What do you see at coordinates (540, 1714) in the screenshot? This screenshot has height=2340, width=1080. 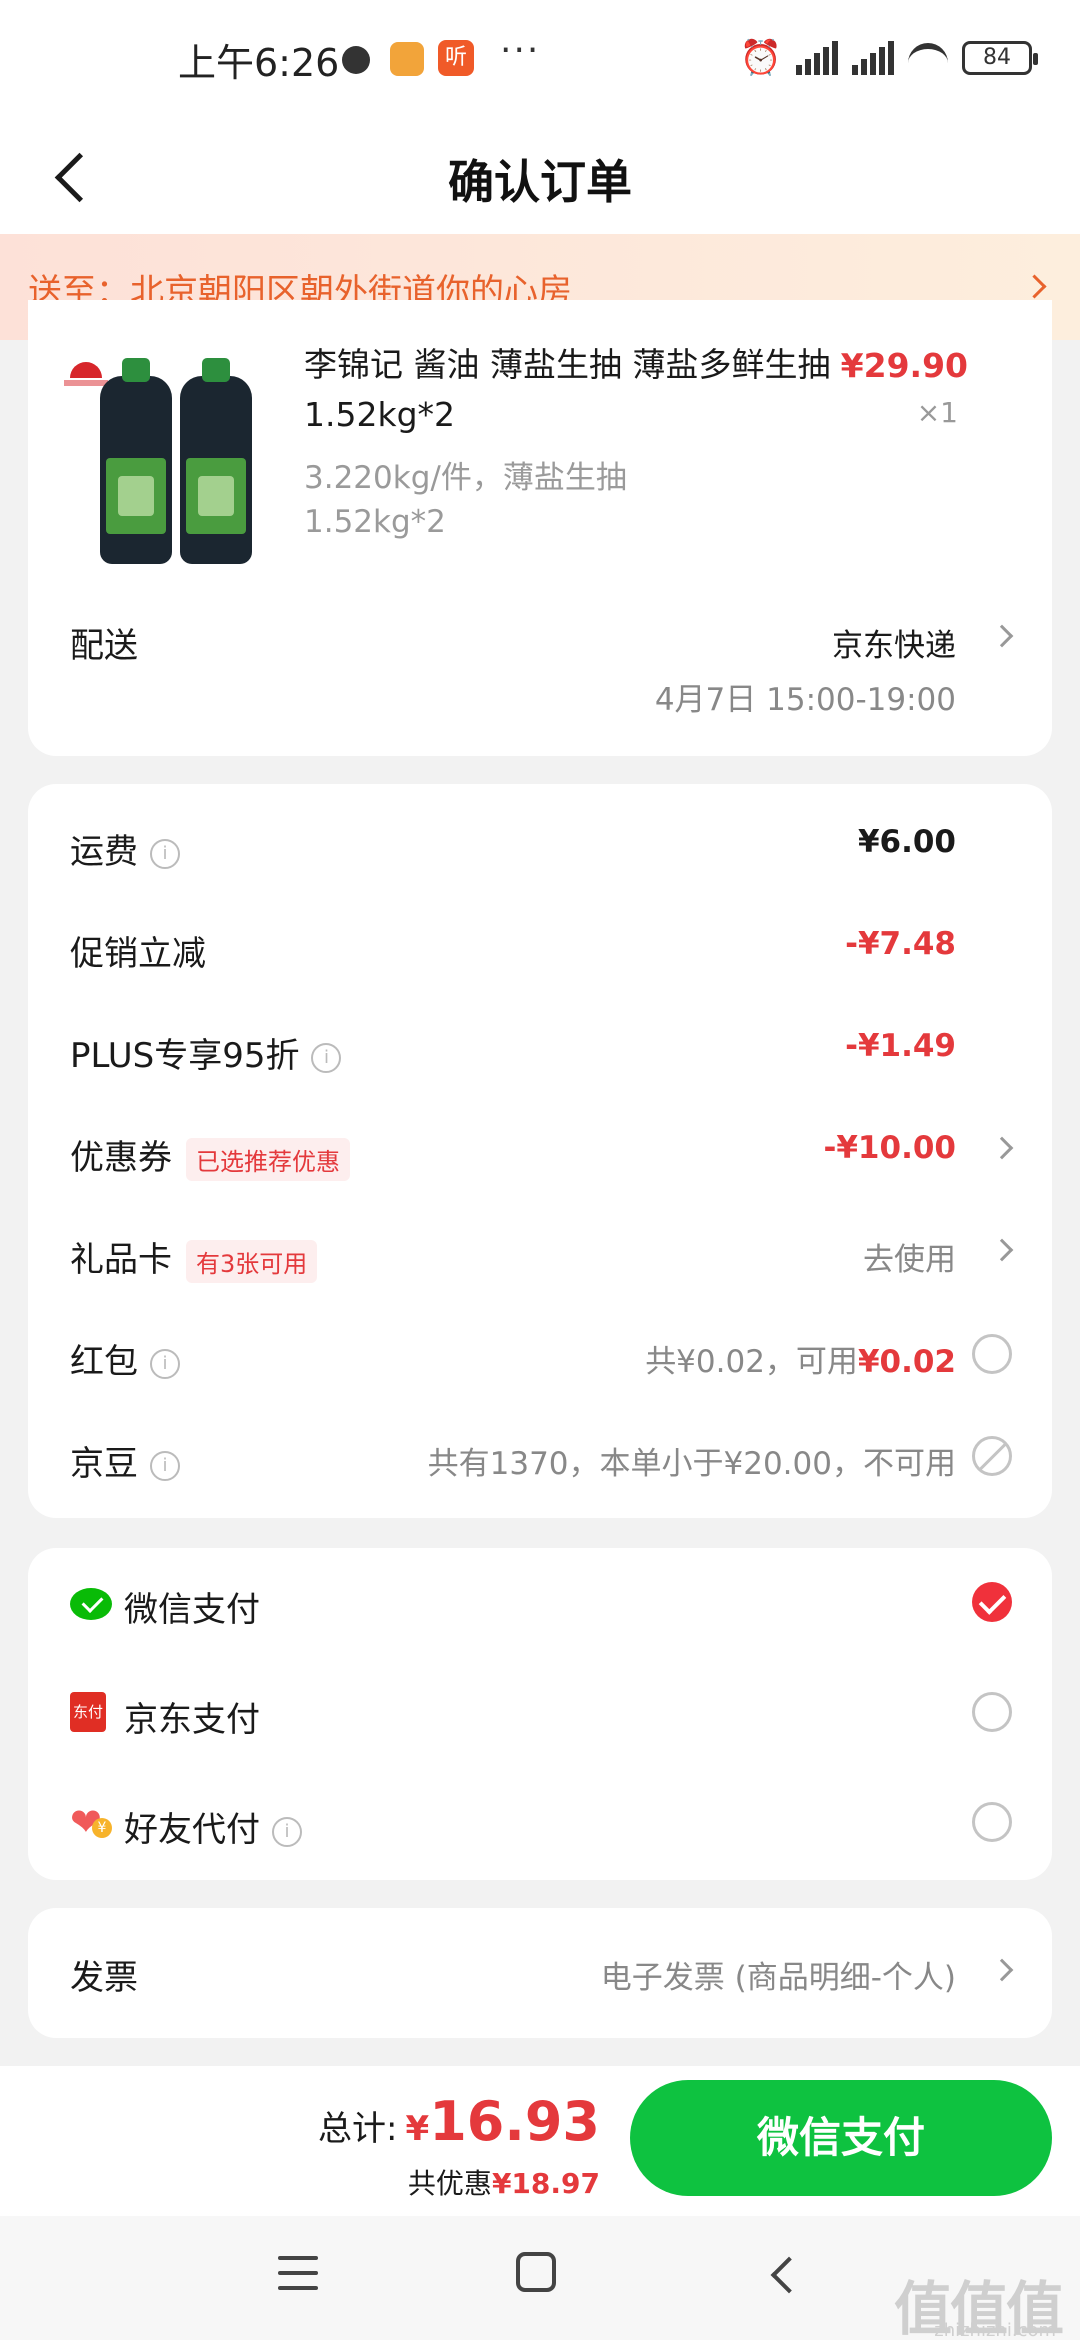 I see `payment-card: 微信支付 东付 京东支付 好友代付 i` at bounding box center [540, 1714].